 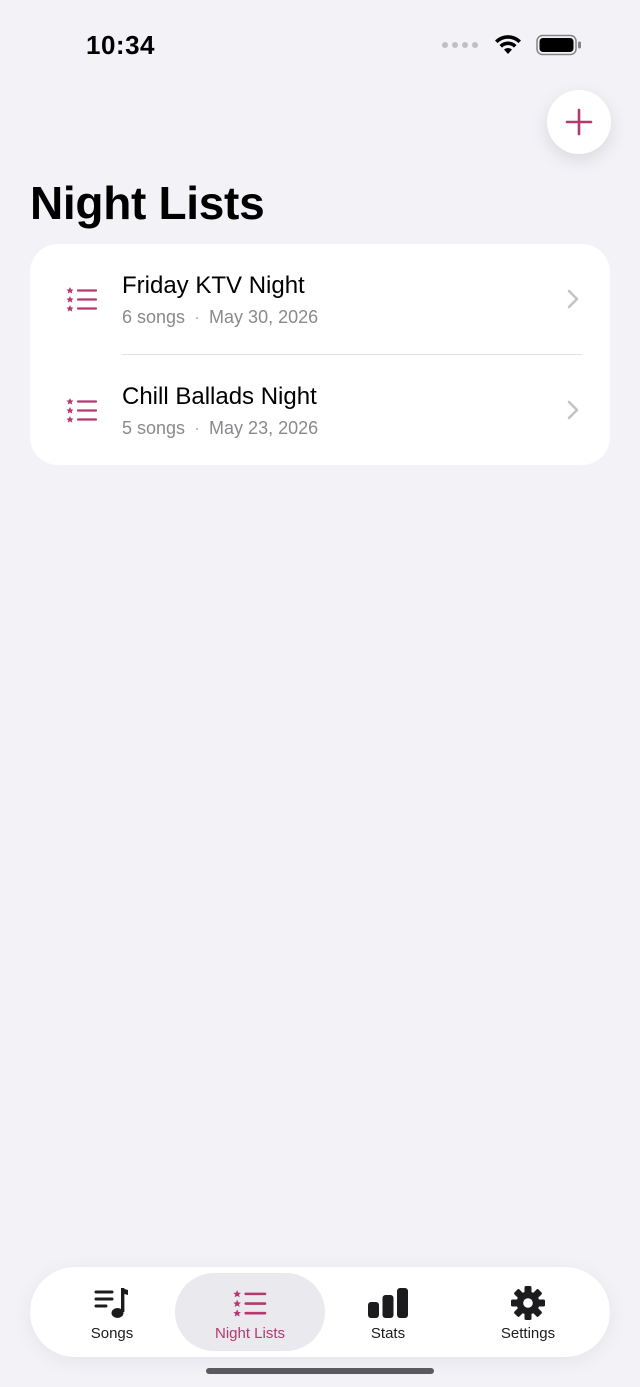 I want to click on tab-bar: Songs Night Lists Stats Settings, so click(x=320, y=1312).